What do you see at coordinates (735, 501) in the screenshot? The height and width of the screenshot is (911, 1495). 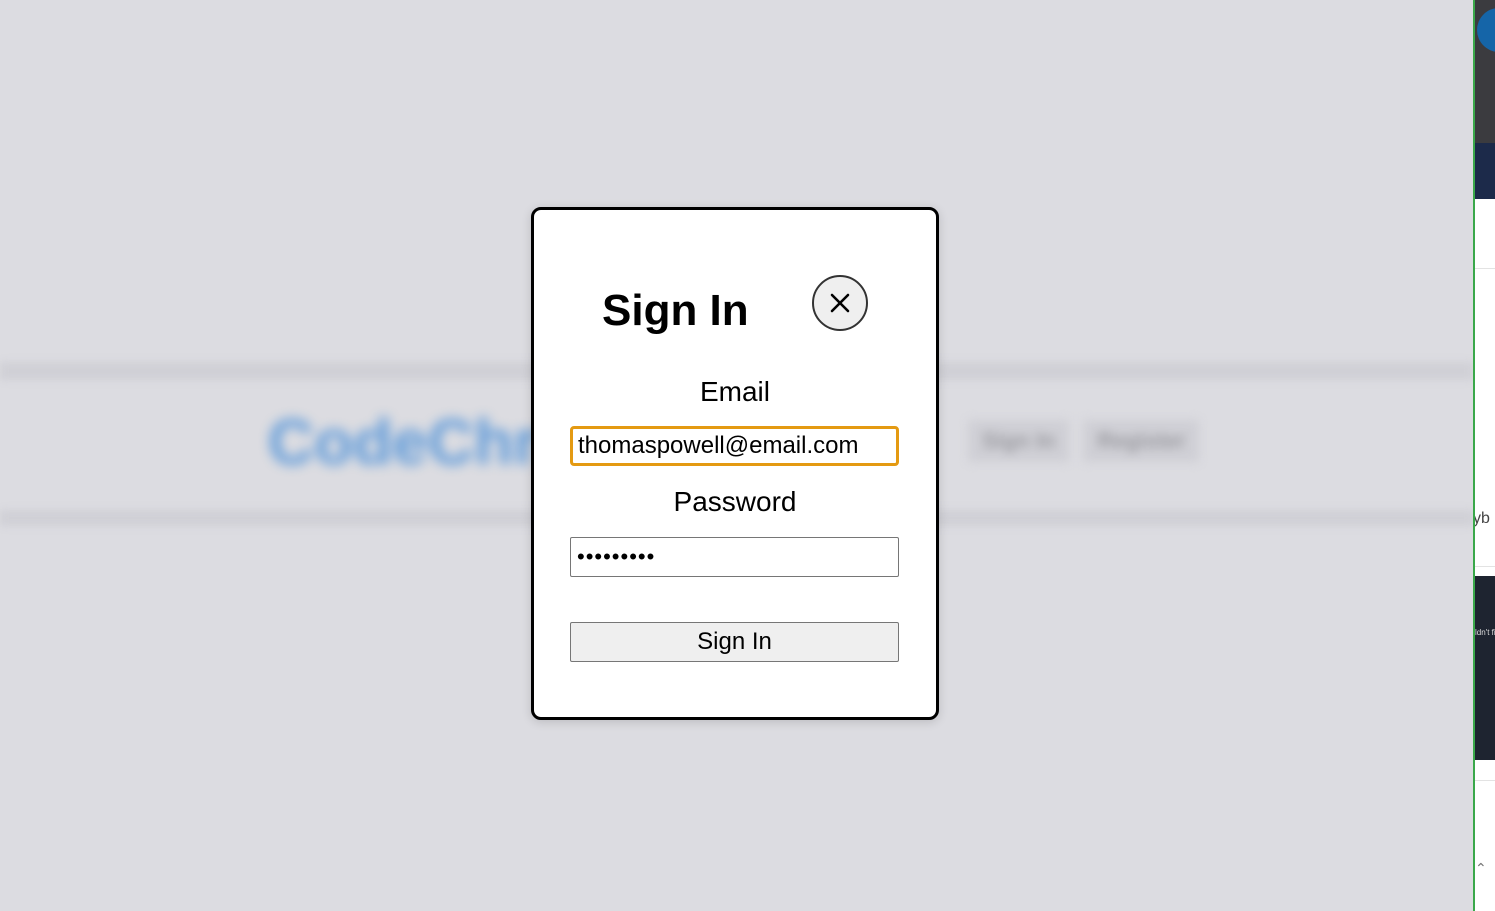 I see `password-label: Password` at bounding box center [735, 501].